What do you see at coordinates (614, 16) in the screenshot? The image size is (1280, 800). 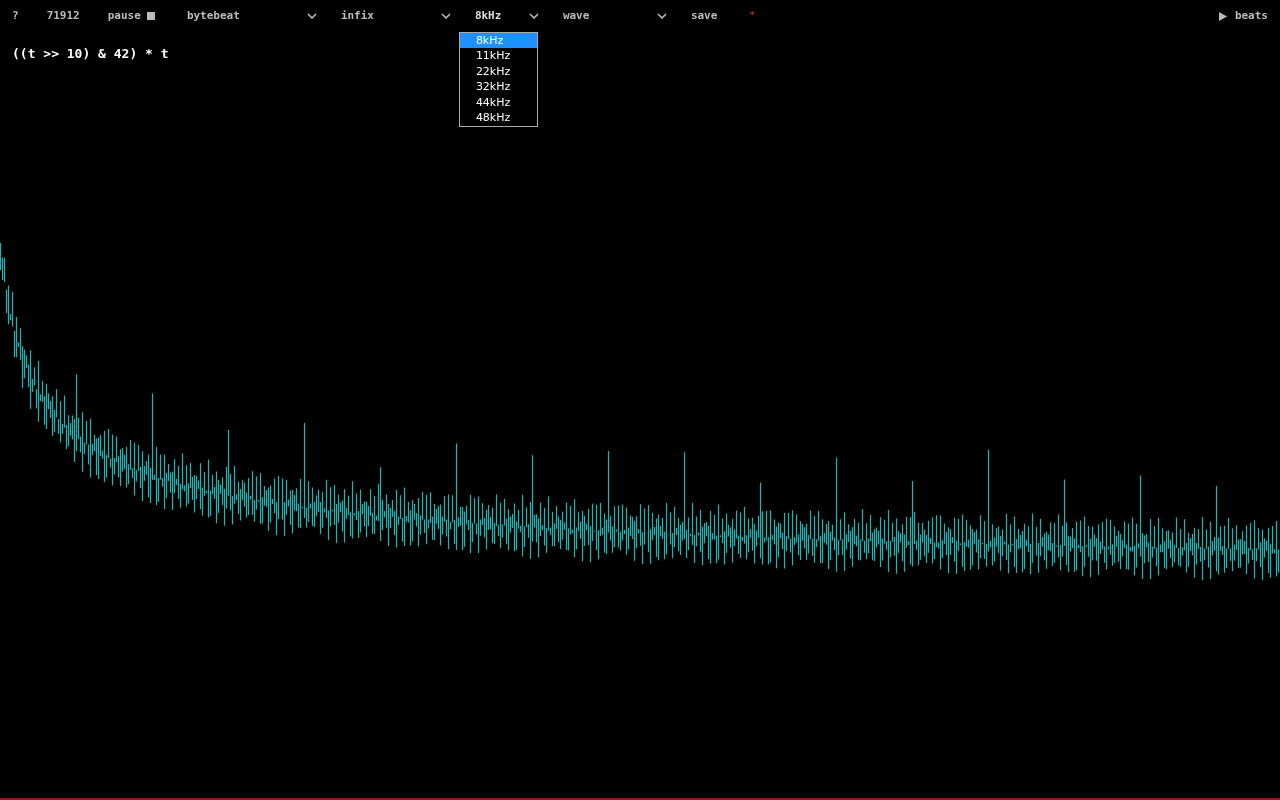 I see `select-field: wave` at bounding box center [614, 16].